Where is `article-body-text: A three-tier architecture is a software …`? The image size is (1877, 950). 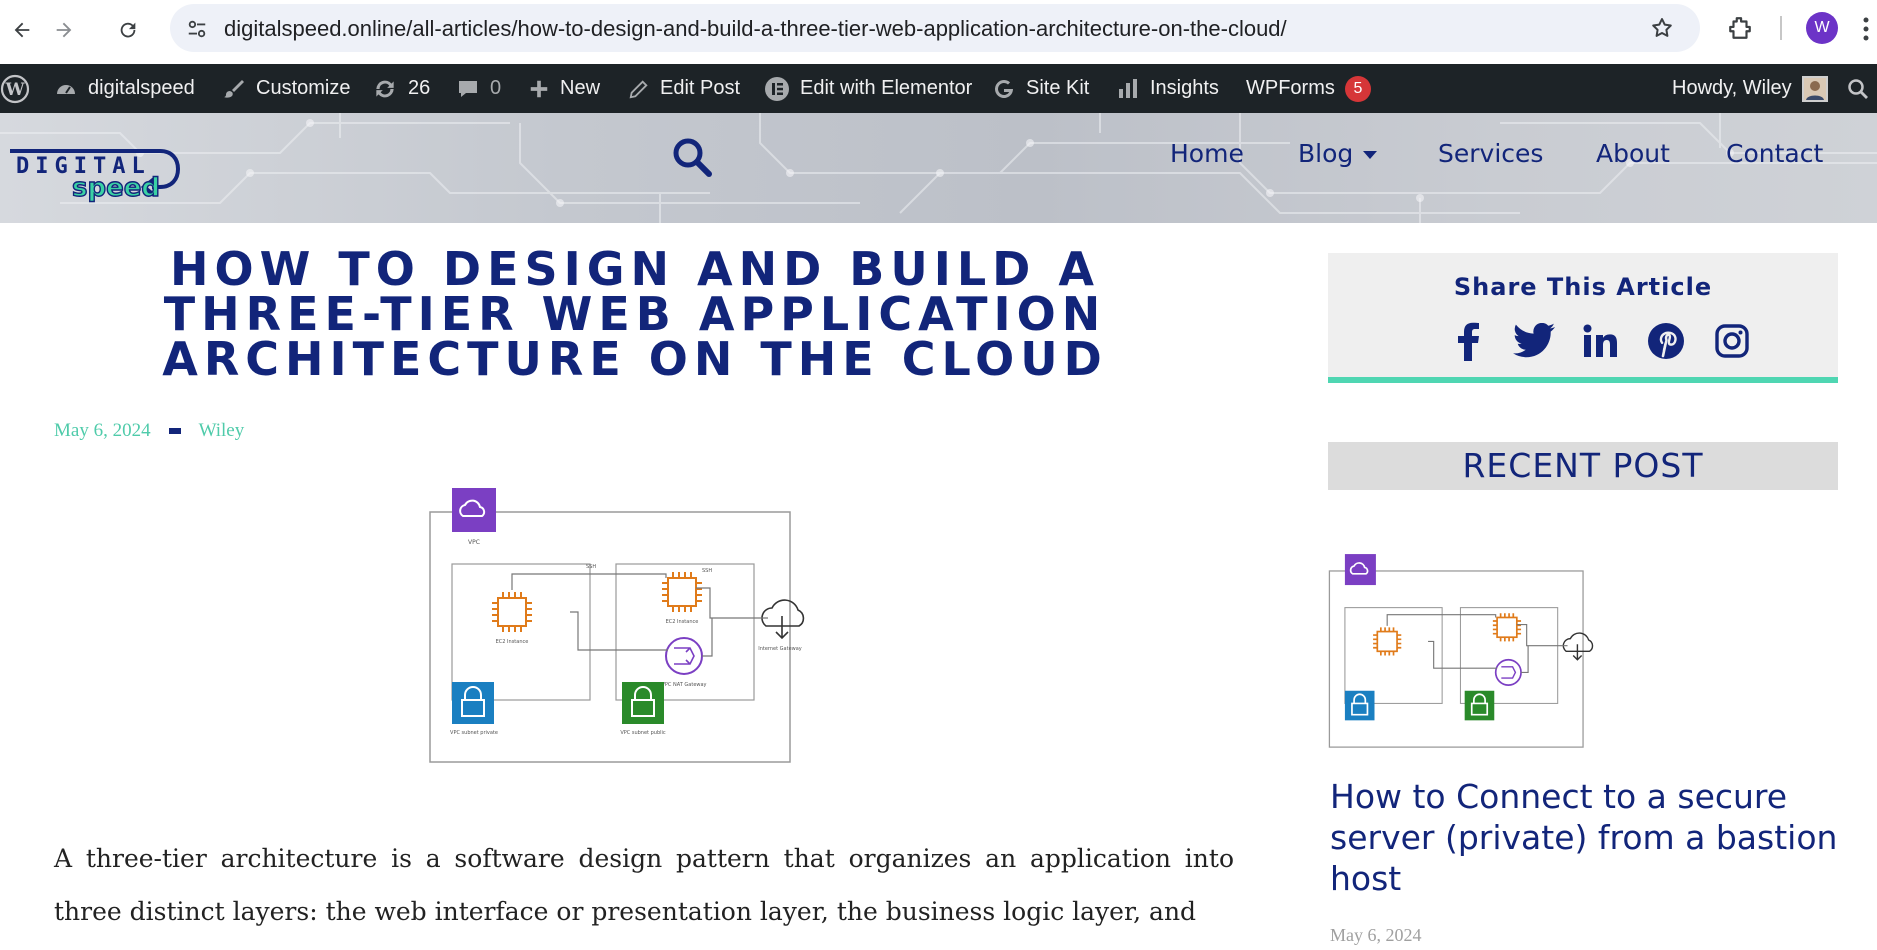 article-body-text: A three-tier architecture is a software … is located at coordinates (644, 885).